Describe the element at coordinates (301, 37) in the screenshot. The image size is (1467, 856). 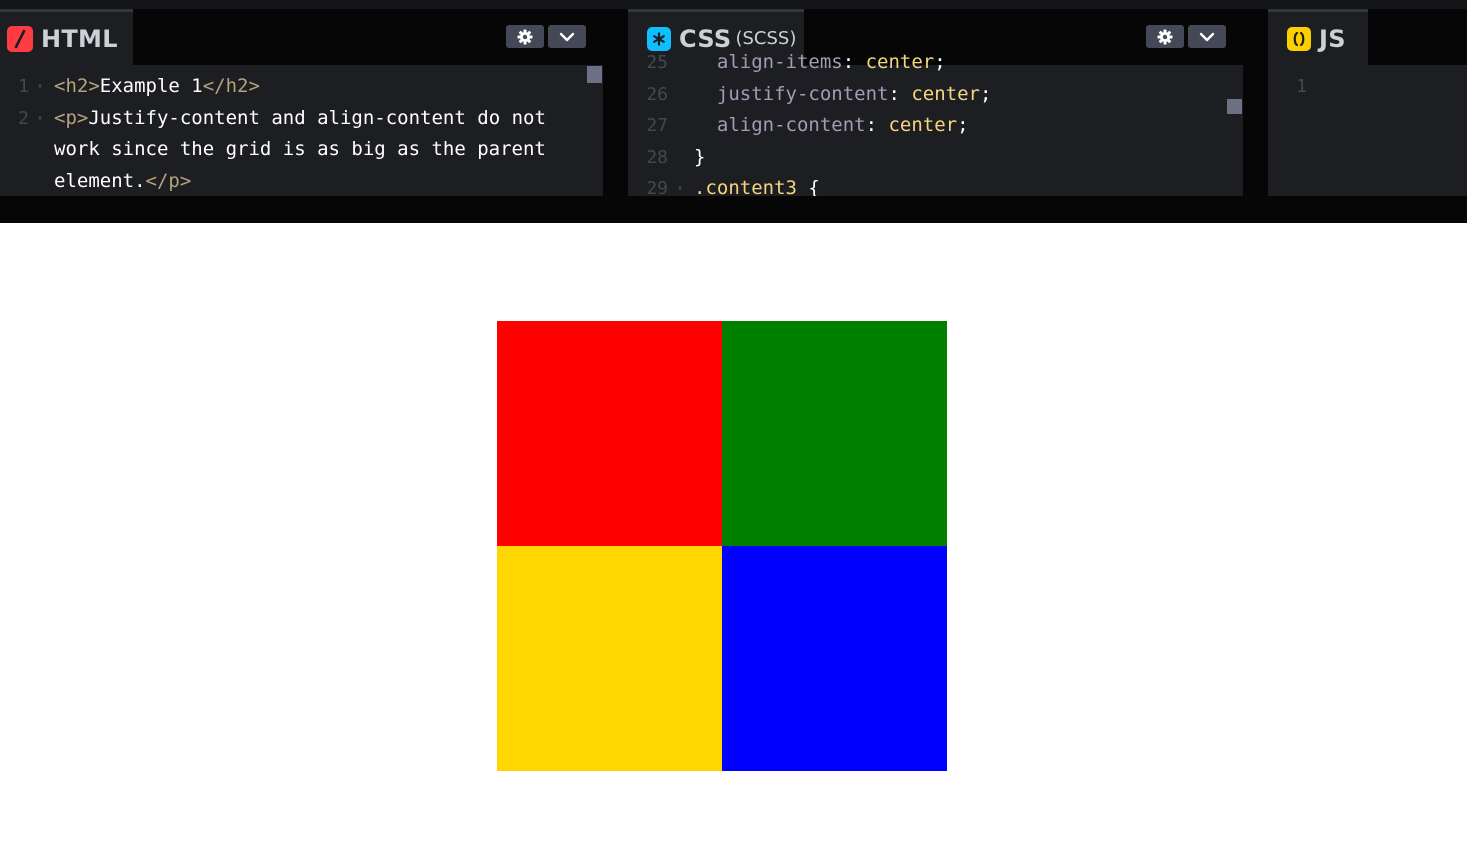
I see `html-pane-header: HTML` at that location.